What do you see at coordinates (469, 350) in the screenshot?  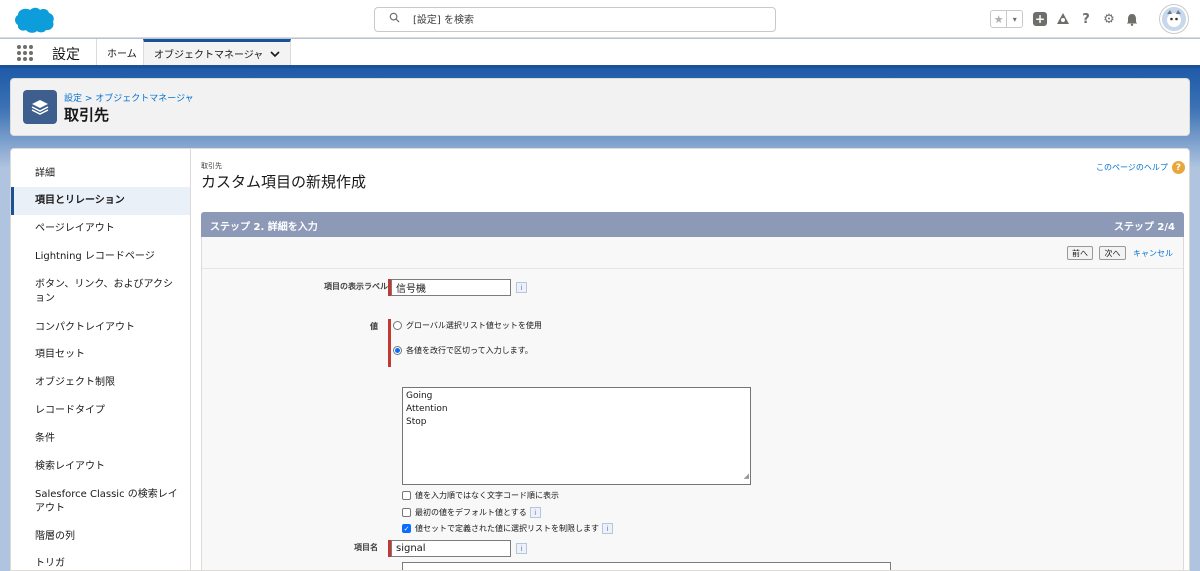 I see `radio-label: 各値を改行で区切って入力します。` at bounding box center [469, 350].